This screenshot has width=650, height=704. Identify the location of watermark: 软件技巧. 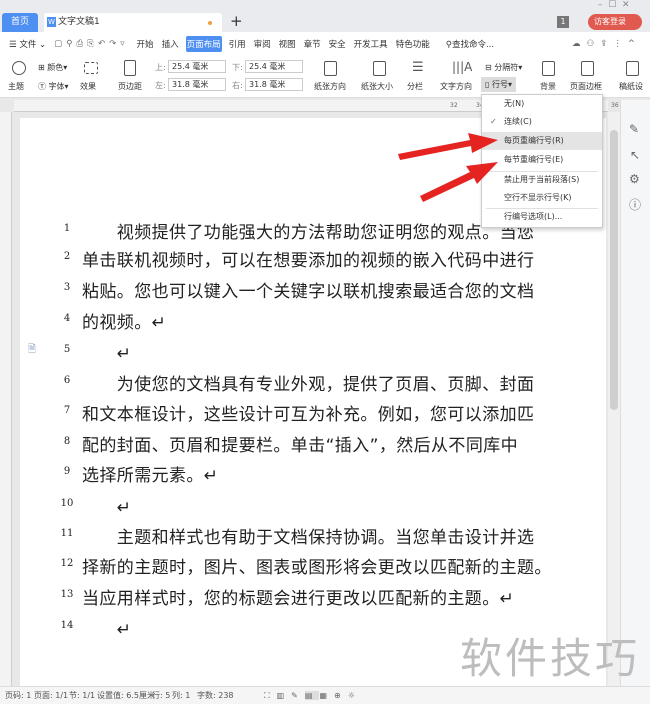
(550, 658).